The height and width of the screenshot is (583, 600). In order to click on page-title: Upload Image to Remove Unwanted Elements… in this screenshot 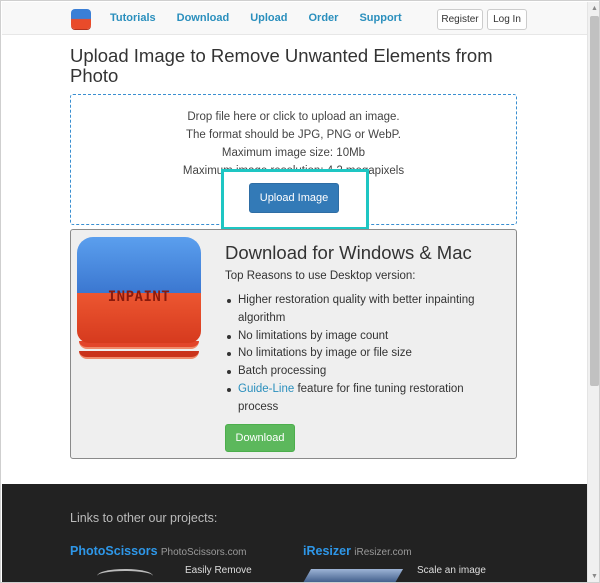, I will do `click(281, 65)`.